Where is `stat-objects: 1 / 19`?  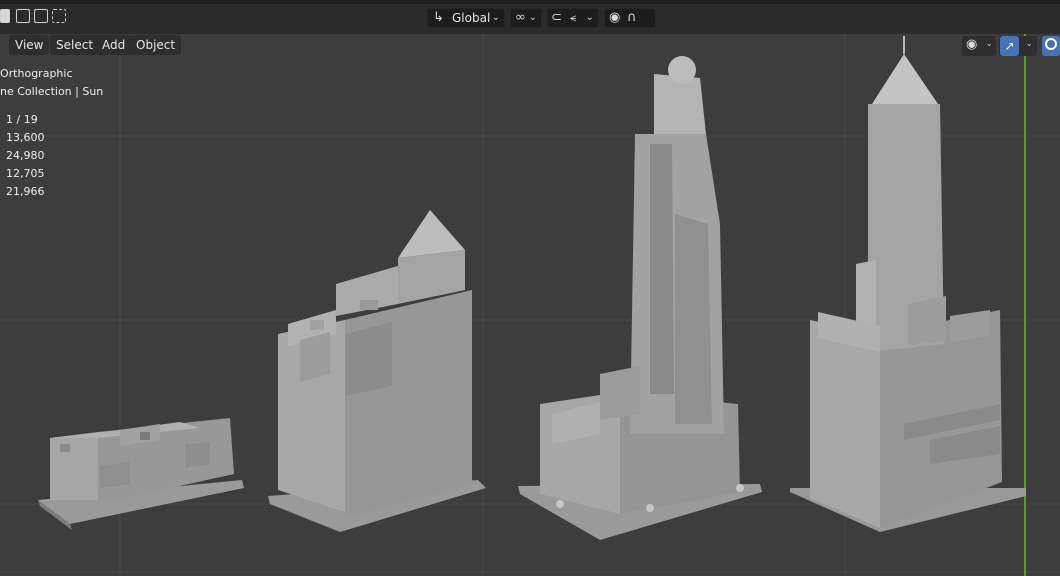
stat-objects: 1 / 19 is located at coordinates (22, 119).